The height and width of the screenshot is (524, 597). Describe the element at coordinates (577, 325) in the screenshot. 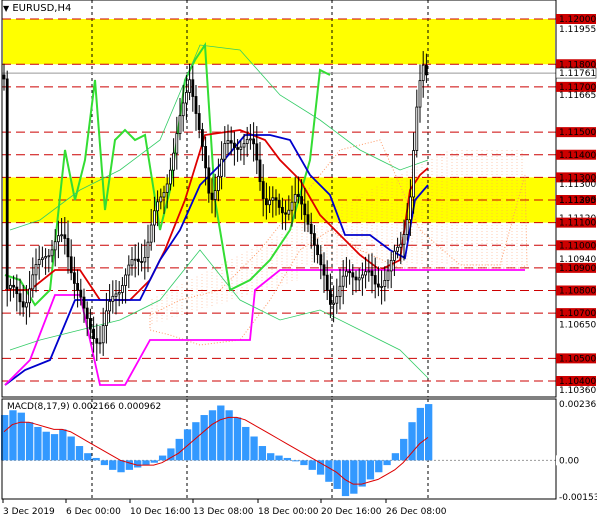

I see `price-label-17: 1.10650` at that location.